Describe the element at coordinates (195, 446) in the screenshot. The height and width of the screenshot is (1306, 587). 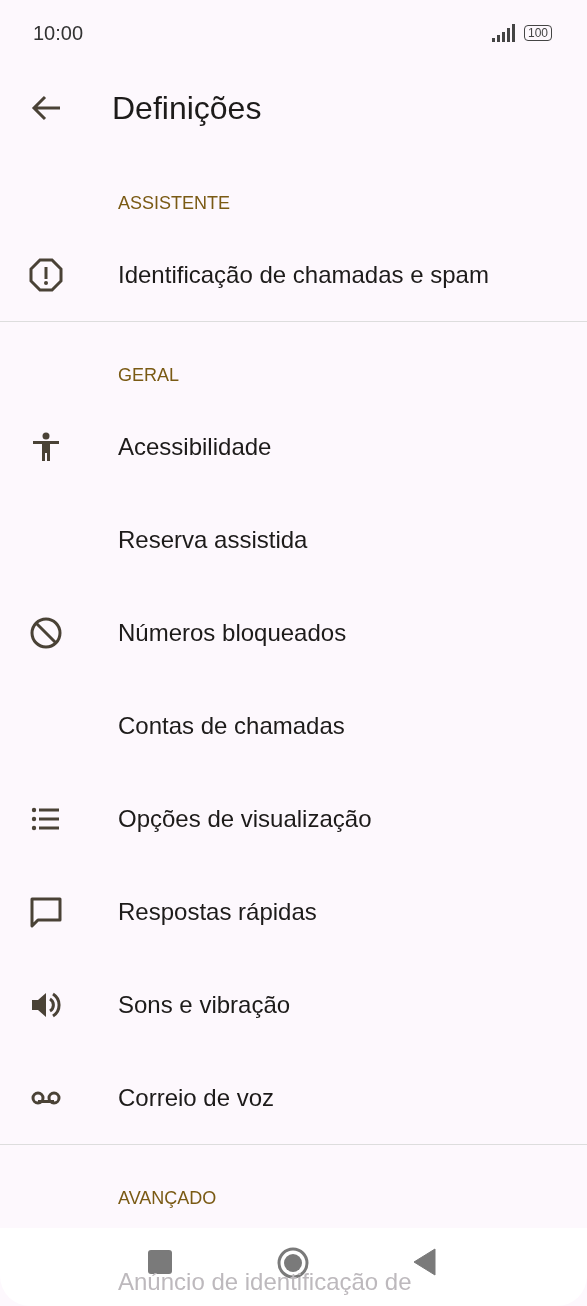
I see `settings-item: Acessibilidade` at that location.